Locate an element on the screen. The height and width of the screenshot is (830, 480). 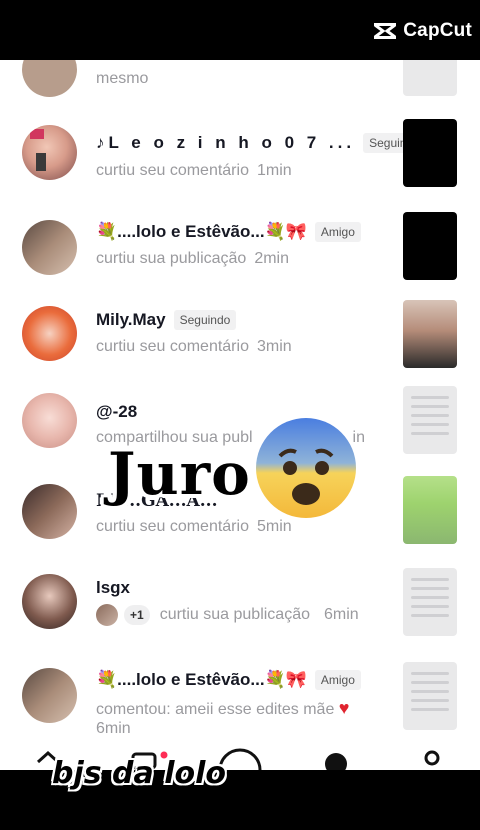
notification-action: curtiu seu comentário 3min is located at coordinates (194, 347).